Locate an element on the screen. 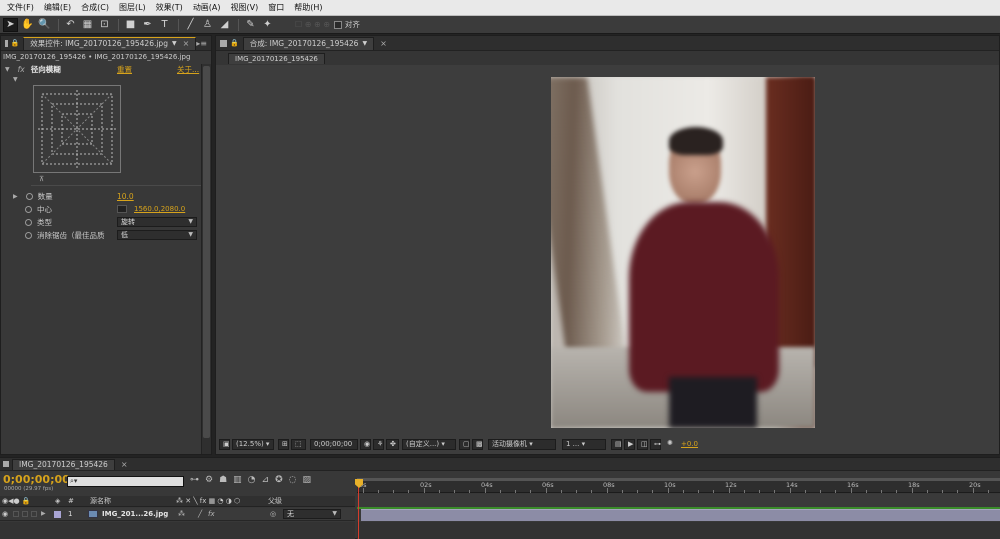 This screenshot has height=539, width=1000. rectangle-tool-icon: ■ is located at coordinates (130, 25).